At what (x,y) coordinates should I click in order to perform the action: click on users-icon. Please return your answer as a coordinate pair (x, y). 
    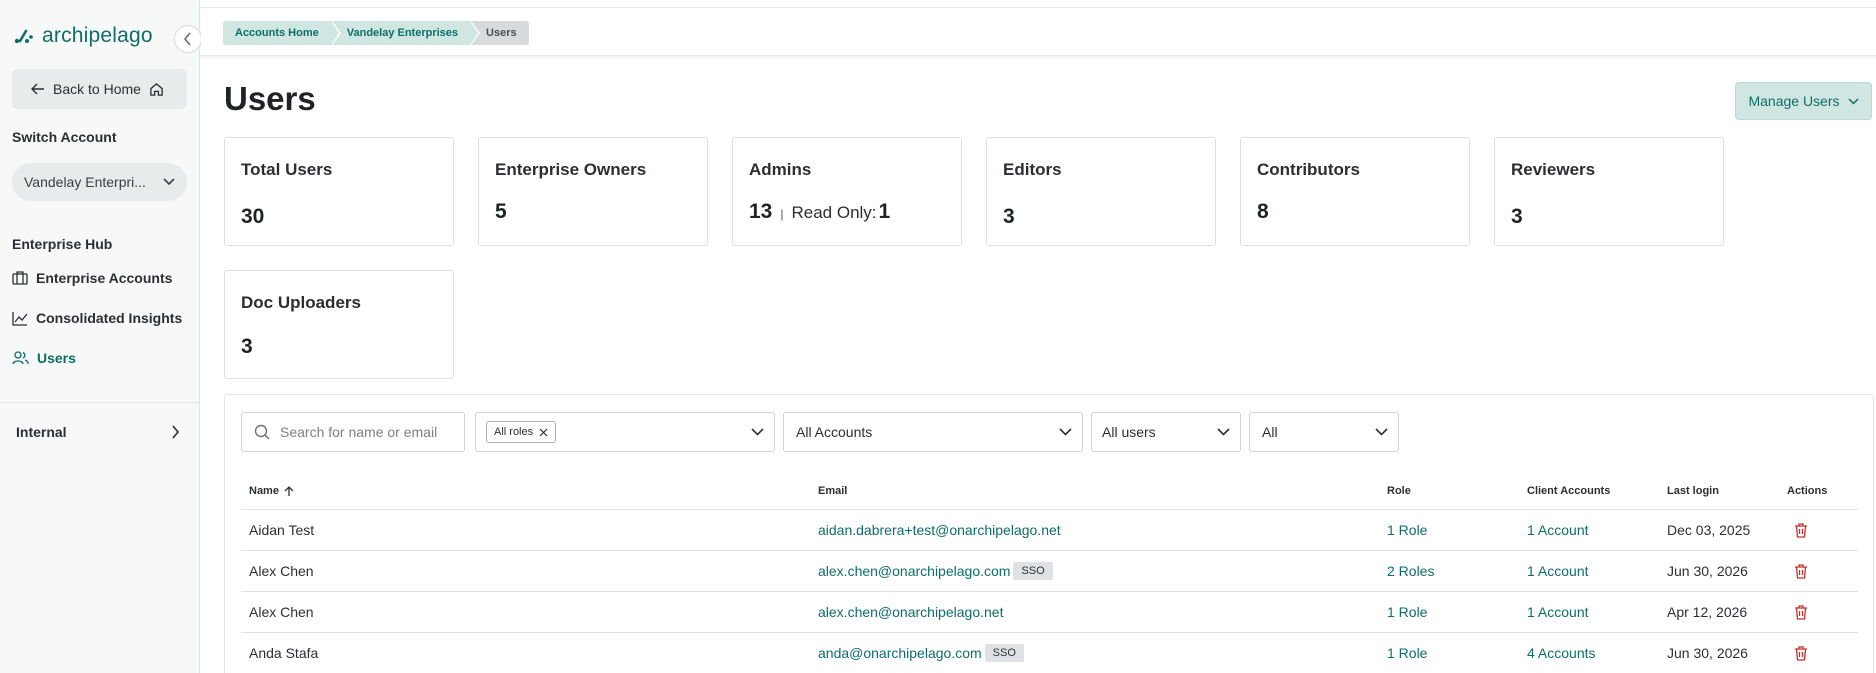
    Looking at the image, I should click on (20, 358).